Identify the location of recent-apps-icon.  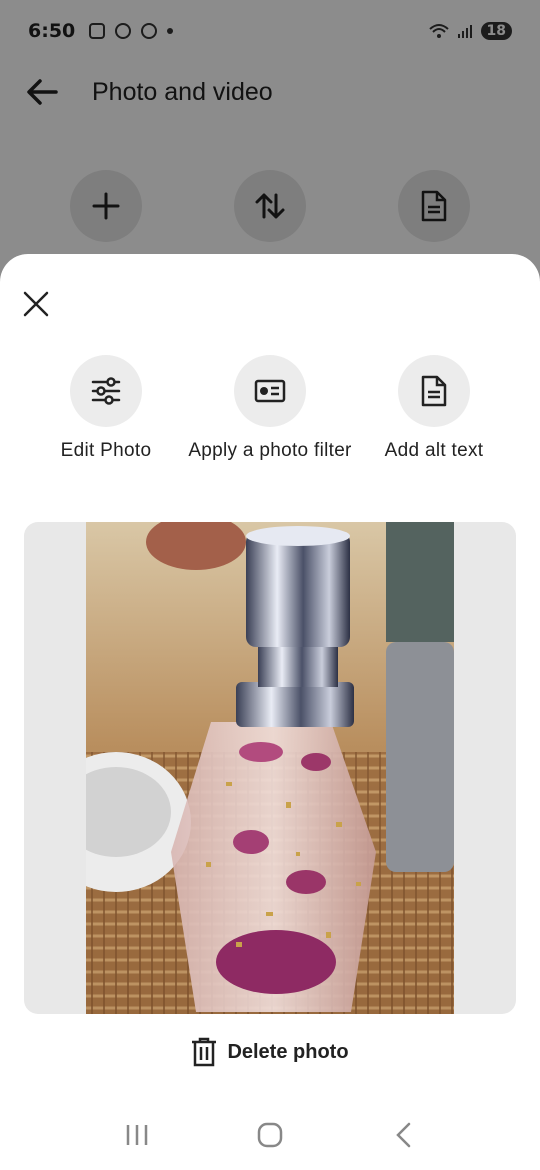
(136, 1135).